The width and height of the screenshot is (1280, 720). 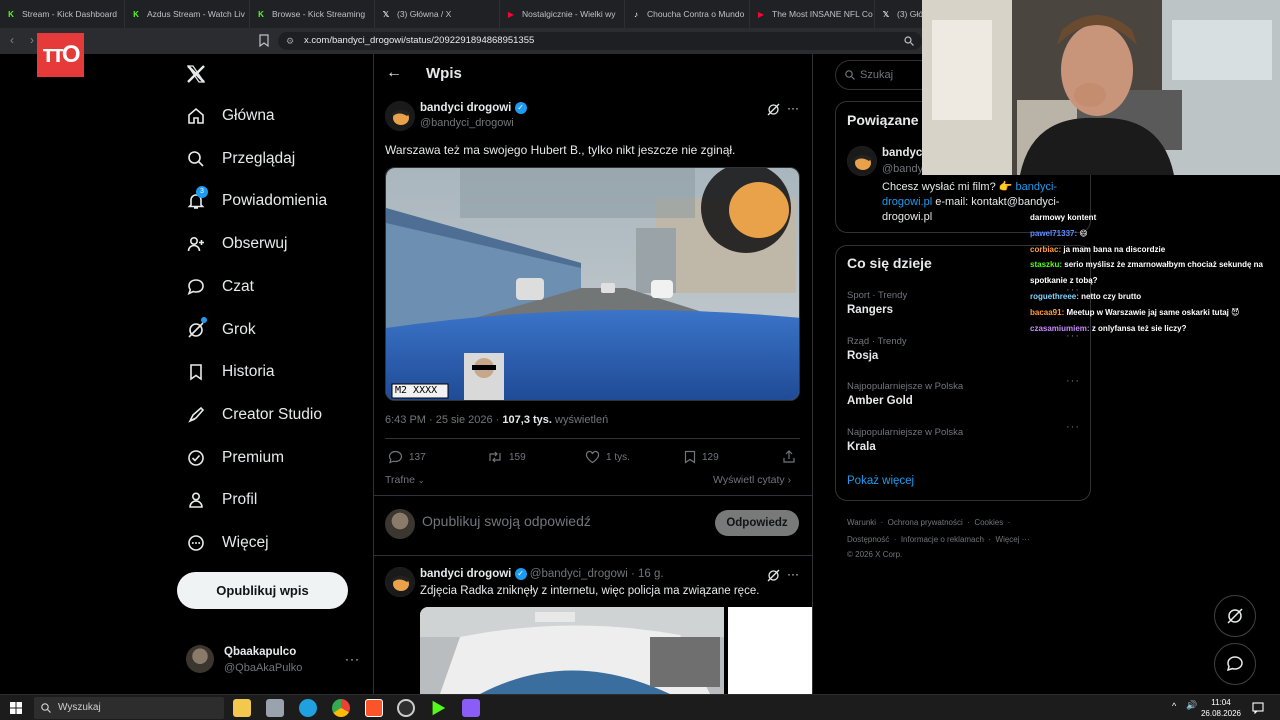 What do you see at coordinates (880, 401) in the screenshot?
I see `trend-item: Amber Gold` at bounding box center [880, 401].